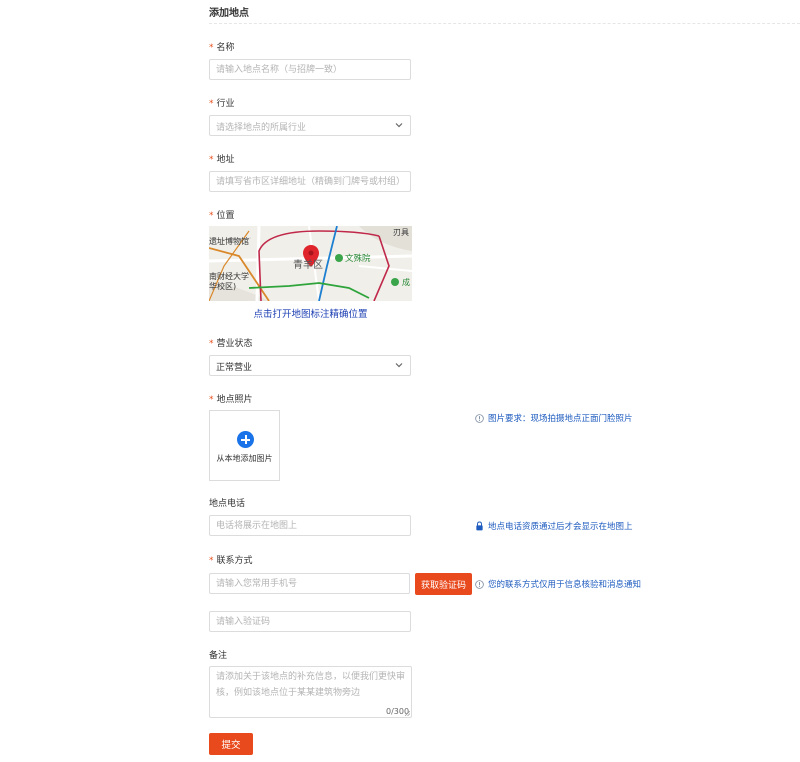  What do you see at coordinates (310, 181) in the screenshot?
I see `address-input` at bounding box center [310, 181].